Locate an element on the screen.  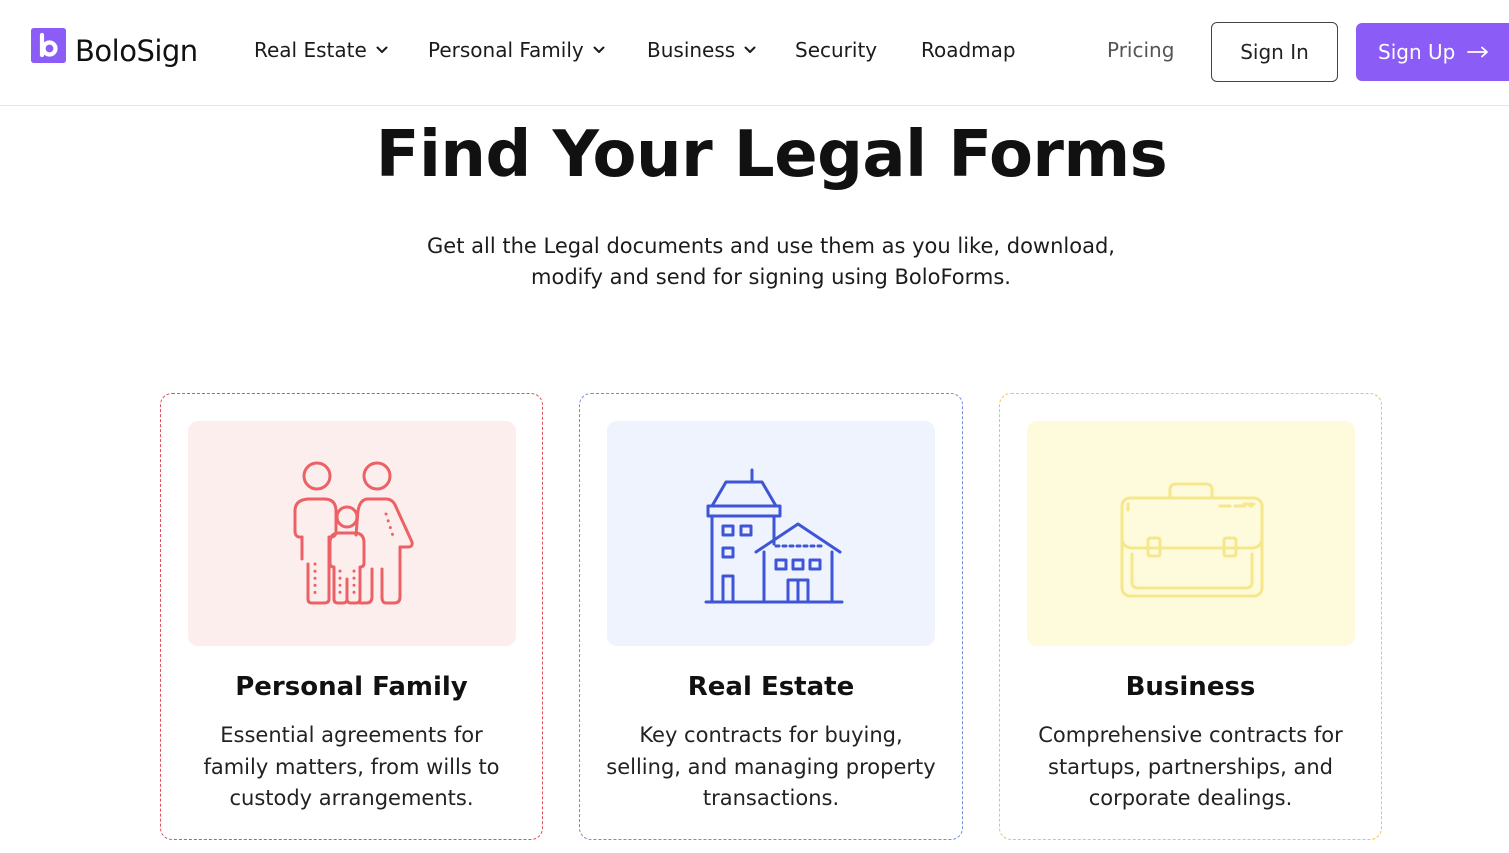
nav-pricing-link: Pricing is located at coordinates (1140, 50).